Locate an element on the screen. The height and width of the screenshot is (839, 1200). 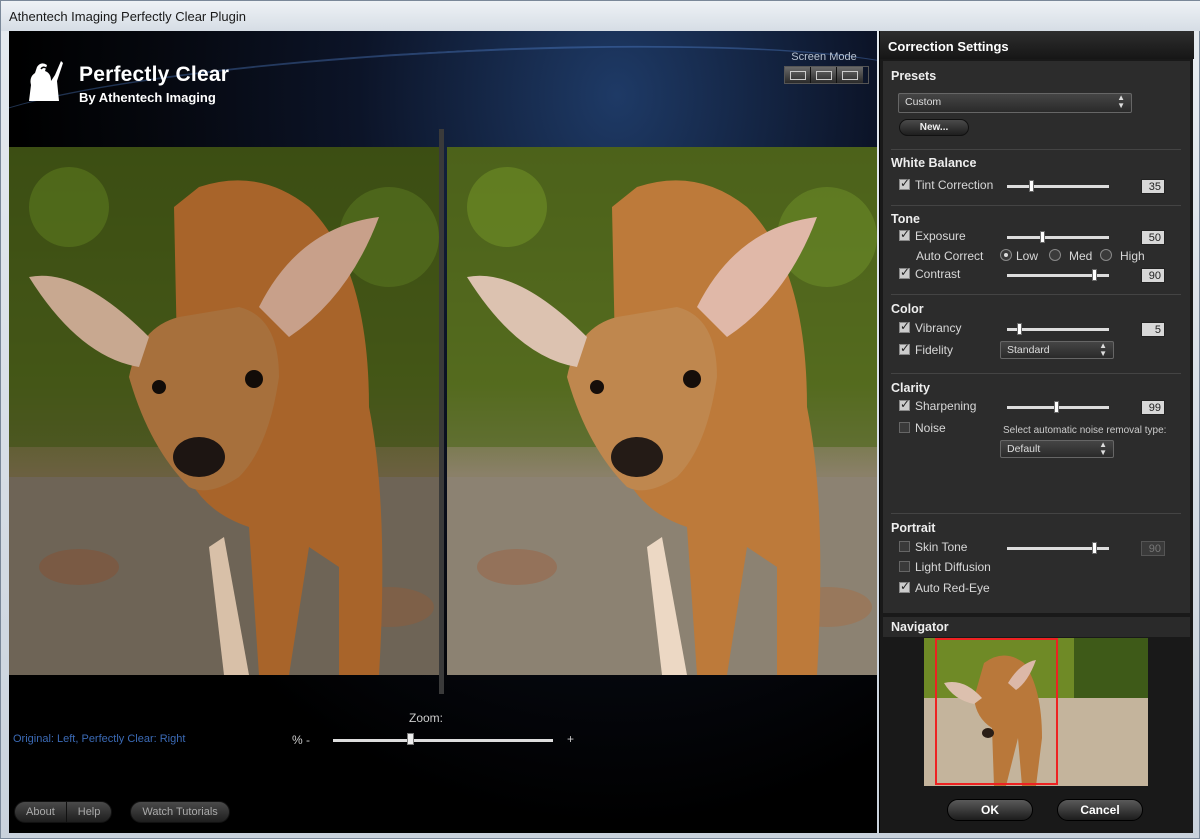
tint-checkbox is located at coordinates (904, 183).